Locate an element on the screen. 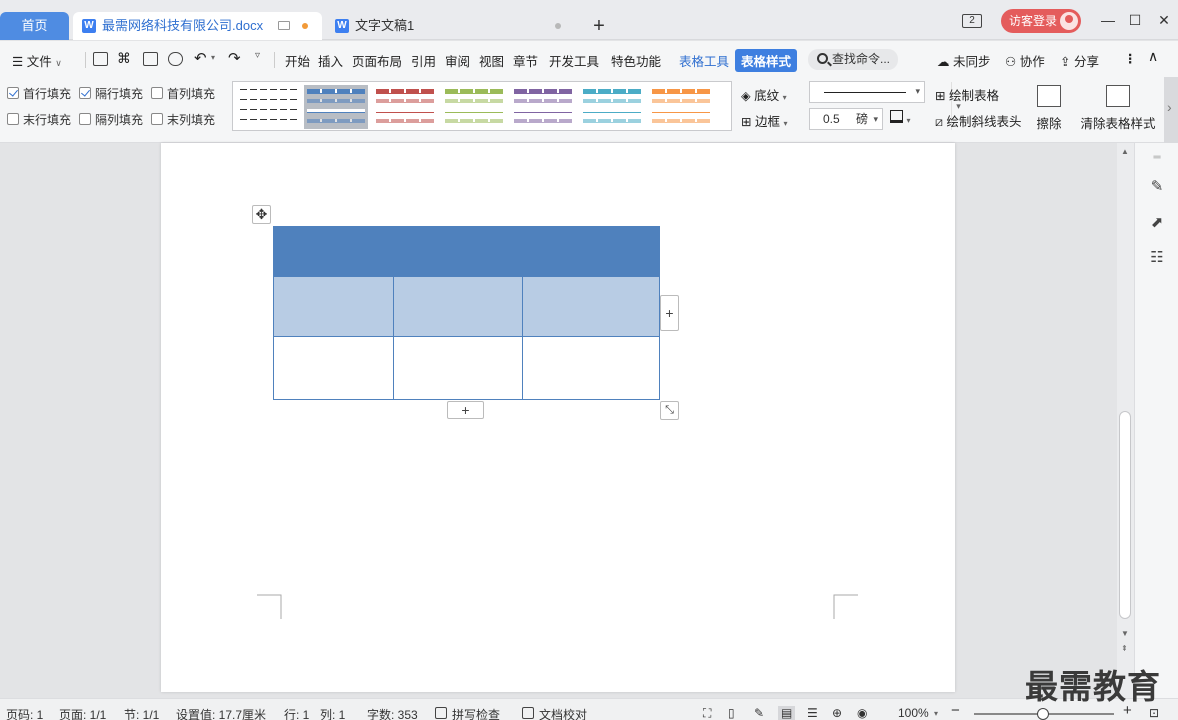 This screenshot has width=1178, height=720. zoom-out-icon: − is located at coordinates (955, 710).